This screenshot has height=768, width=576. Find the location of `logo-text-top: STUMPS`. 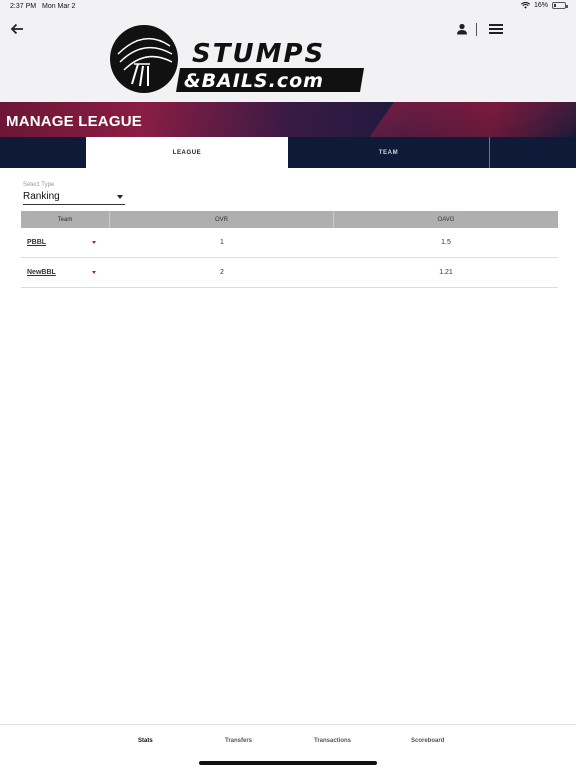

logo-text-top: STUMPS is located at coordinates (258, 54).